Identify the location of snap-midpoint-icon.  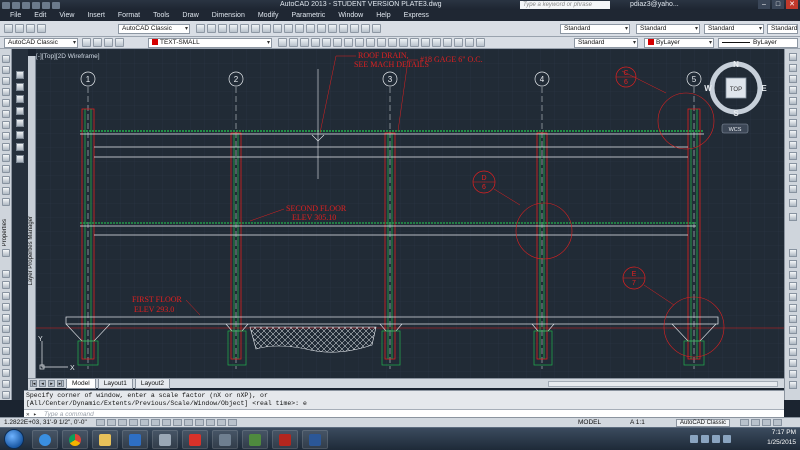
(793, 352).